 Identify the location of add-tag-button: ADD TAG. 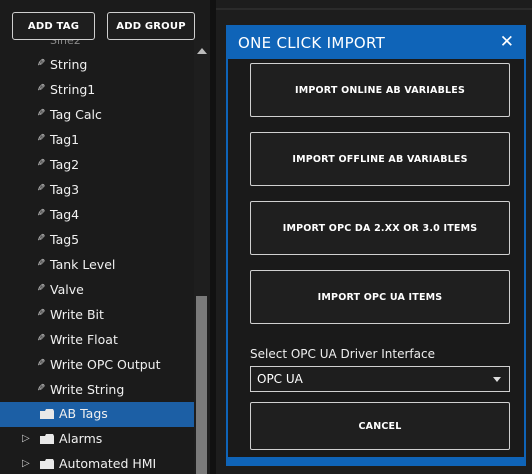
(53, 26).